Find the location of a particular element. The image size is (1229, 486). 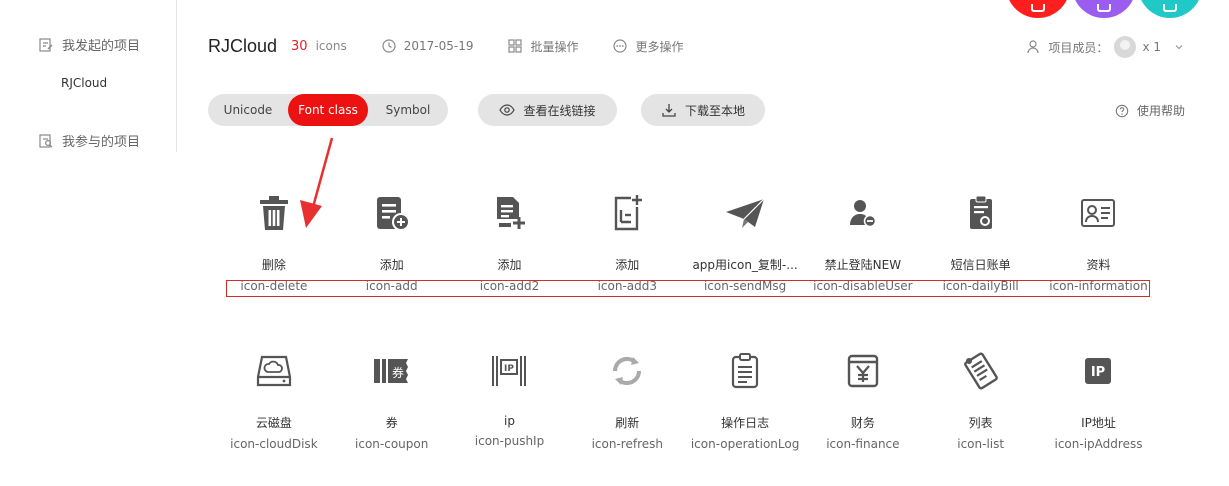

icon-card-coupon: 券 券 icon-coupon is located at coordinates (392, 399).